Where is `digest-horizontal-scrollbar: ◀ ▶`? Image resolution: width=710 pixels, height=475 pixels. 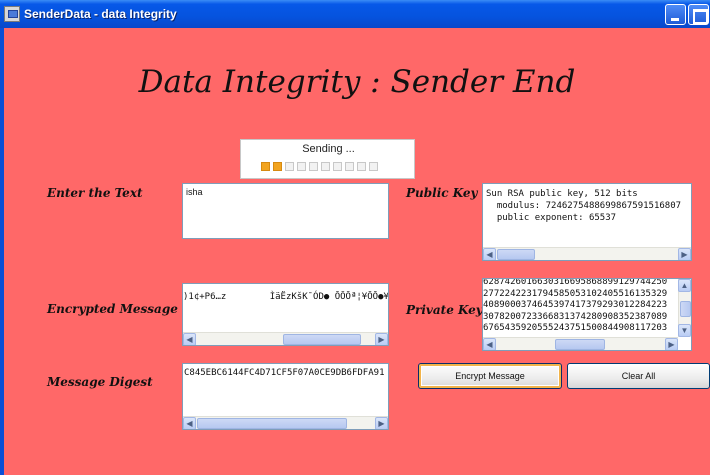
digest-horizontal-scrollbar: ◀ ▶ is located at coordinates (285, 422).